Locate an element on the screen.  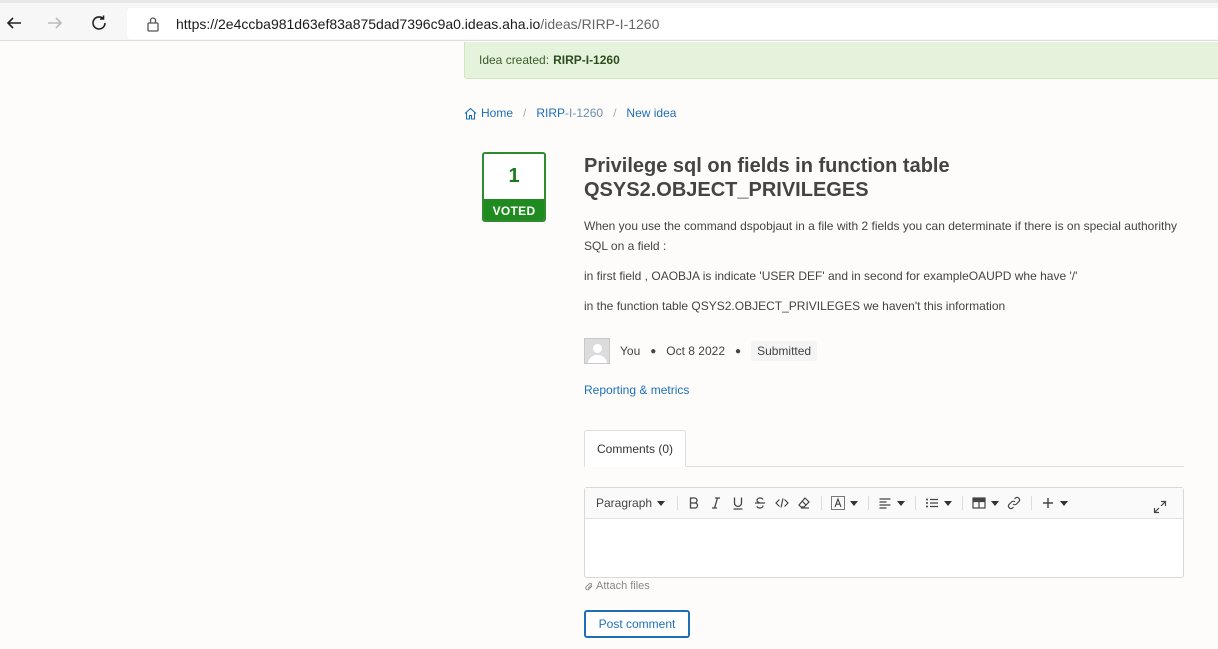
paragraph-label: Paragraph is located at coordinates (624, 503).